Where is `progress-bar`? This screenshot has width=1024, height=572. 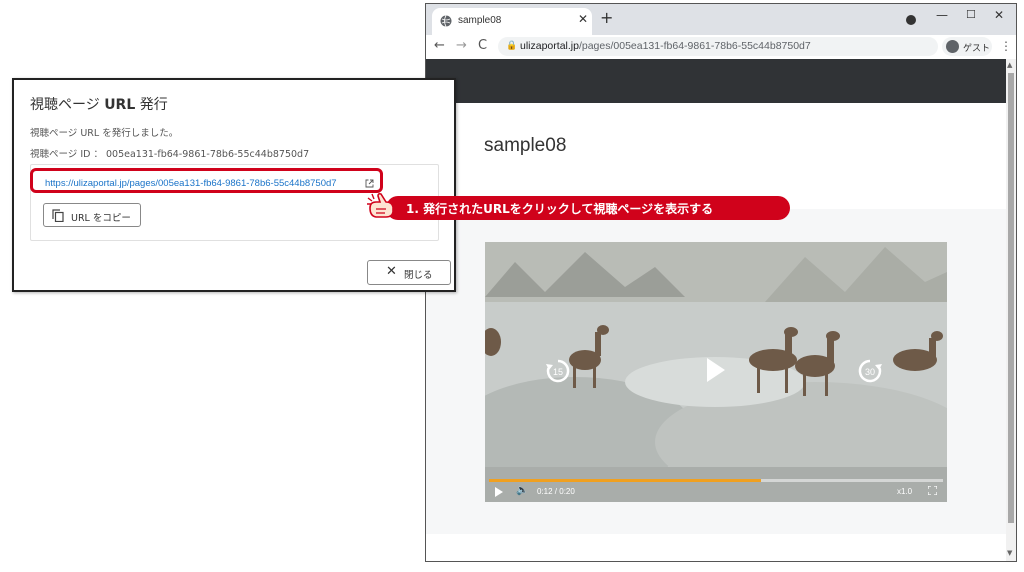
progress-bar is located at coordinates (716, 480).